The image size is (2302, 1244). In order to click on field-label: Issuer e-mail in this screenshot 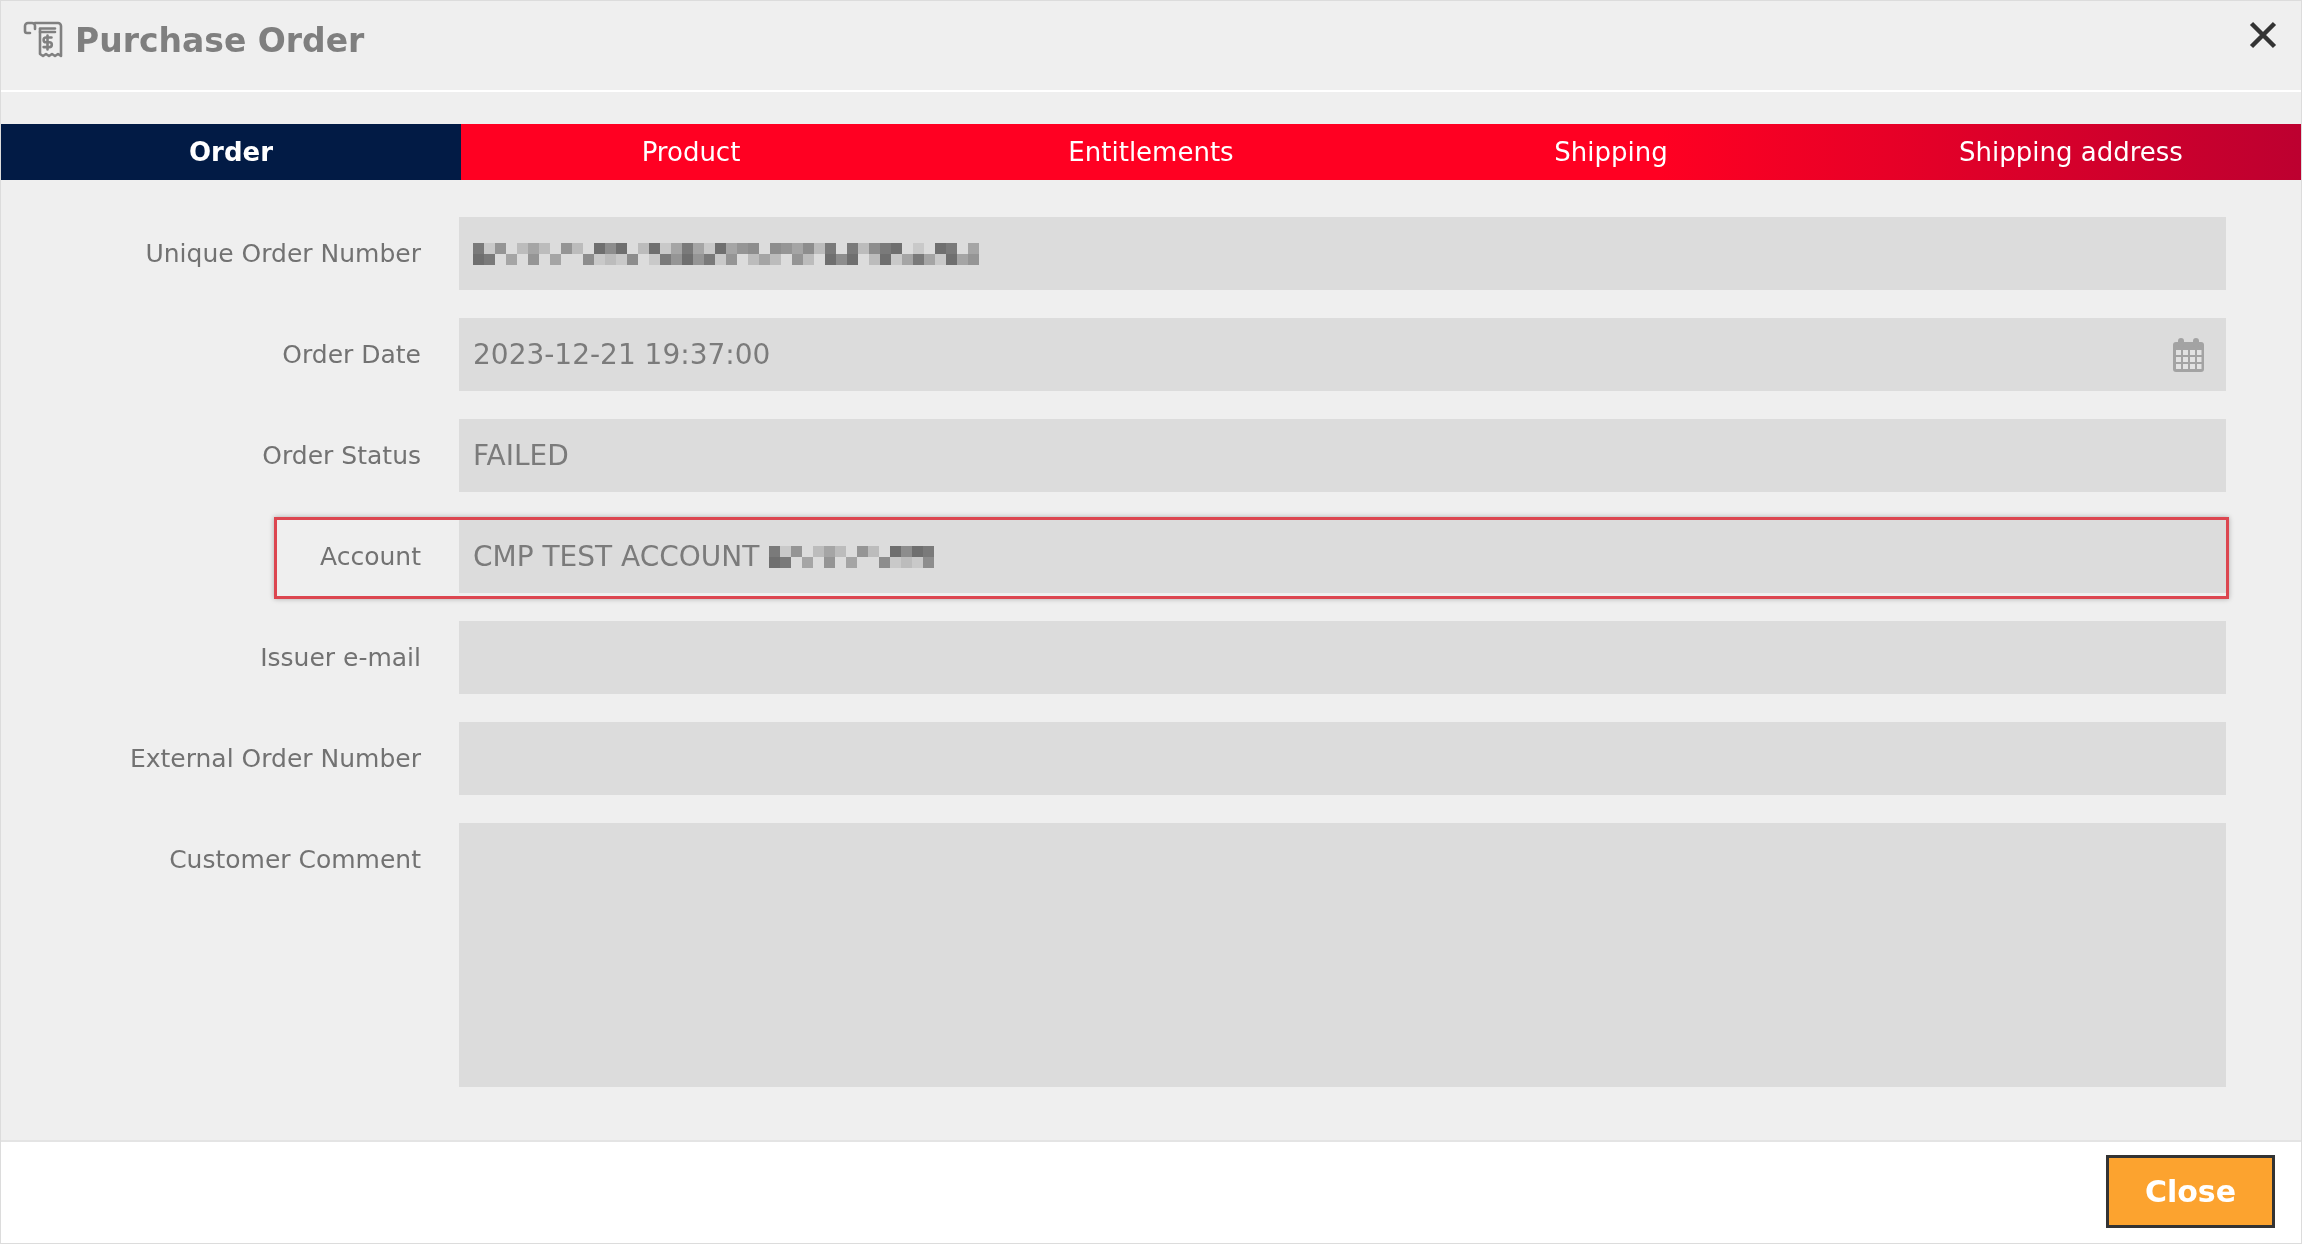, I will do `click(340, 657)`.